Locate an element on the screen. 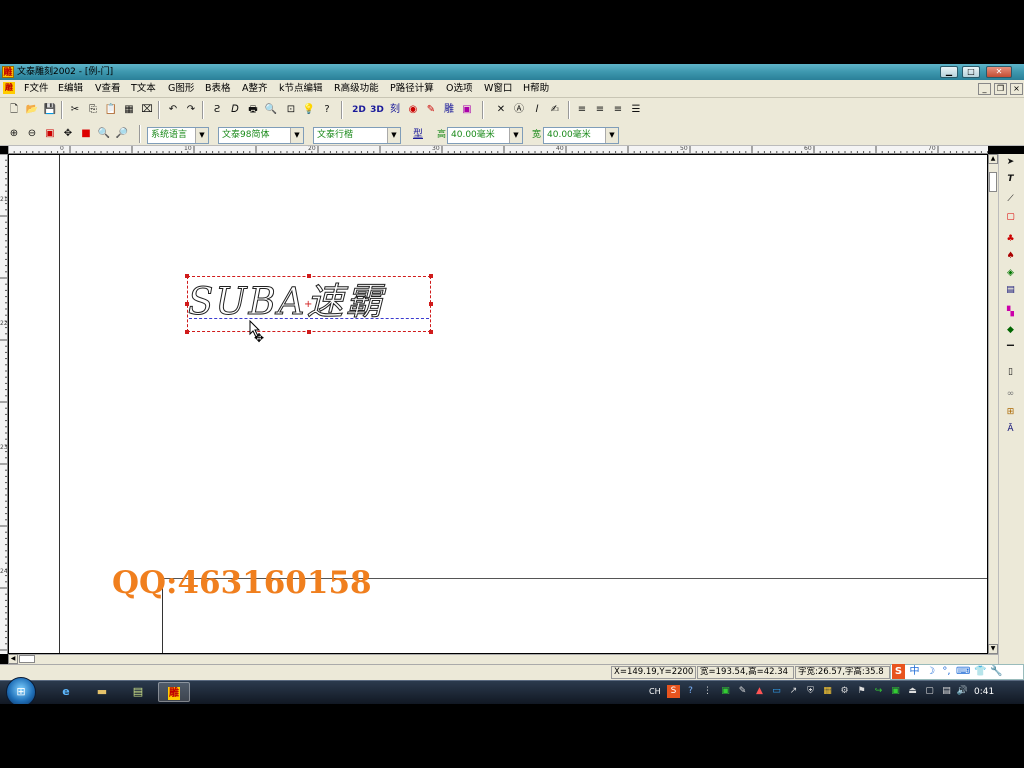 This screenshot has height=768, width=1024. shield-tray-icon: ⛨ is located at coordinates (810, 691).